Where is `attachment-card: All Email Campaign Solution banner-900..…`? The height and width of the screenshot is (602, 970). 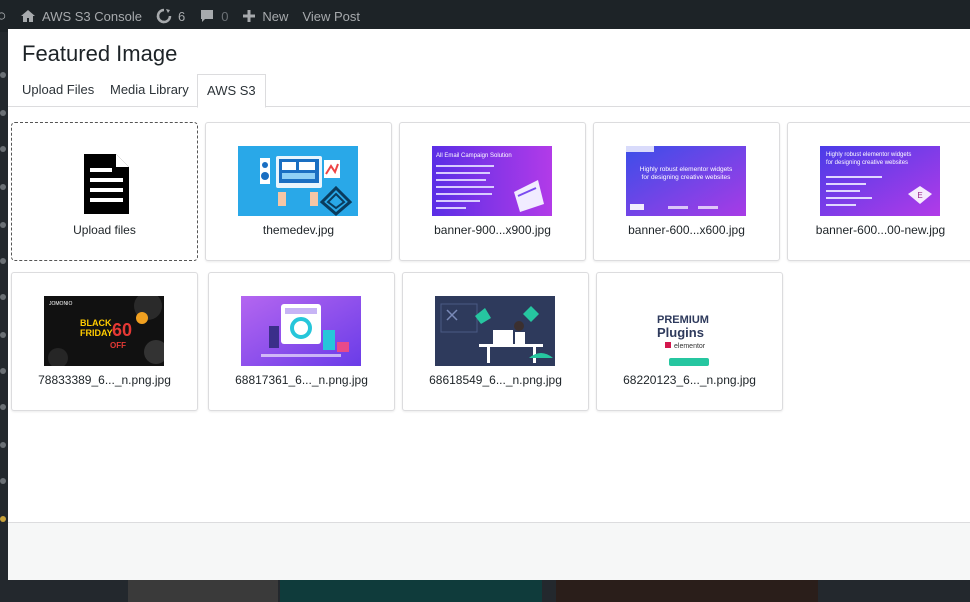 attachment-card: All Email Campaign Solution banner-900..… is located at coordinates (492, 191).